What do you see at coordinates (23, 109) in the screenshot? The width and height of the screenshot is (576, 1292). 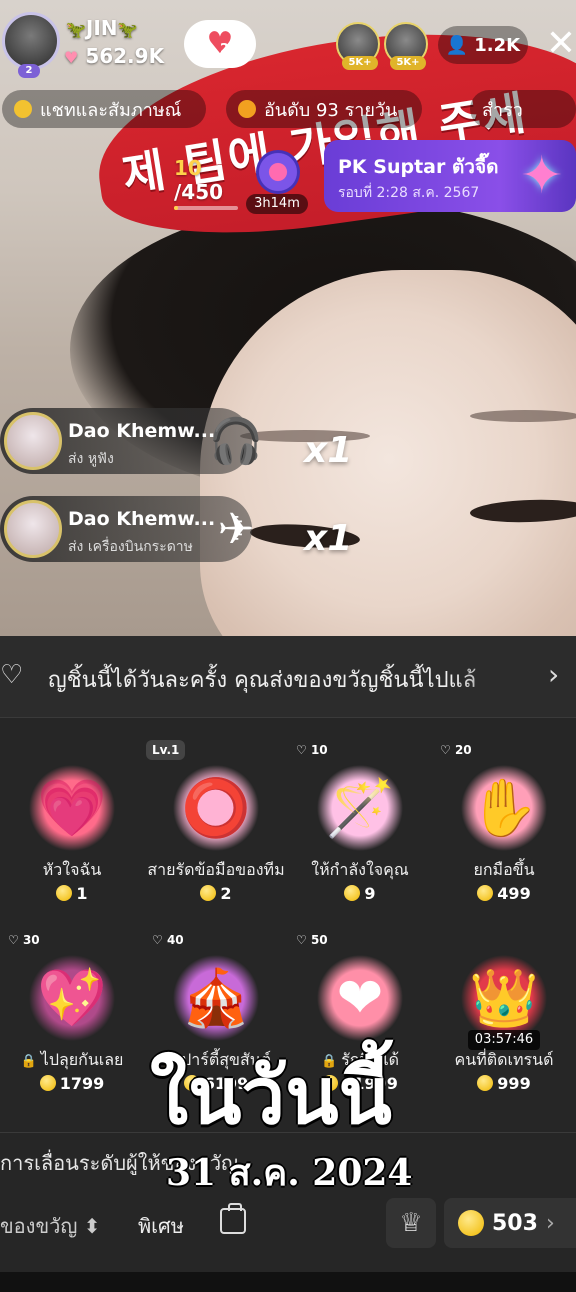 I see `chat-icon` at bounding box center [23, 109].